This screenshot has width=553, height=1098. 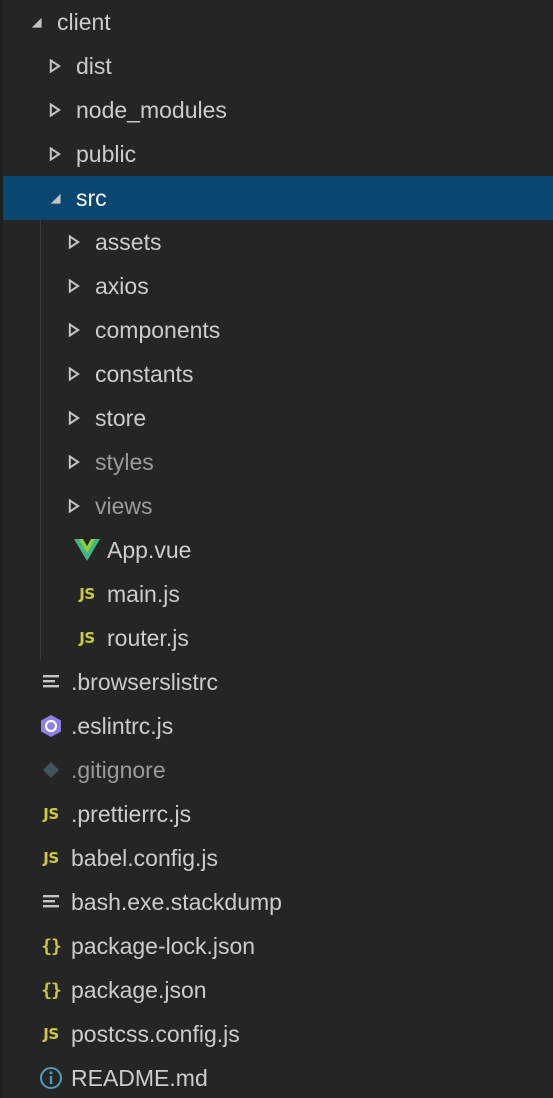 What do you see at coordinates (143, 594) in the screenshot?
I see `tree-item-label: main.js` at bounding box center [143, 594].